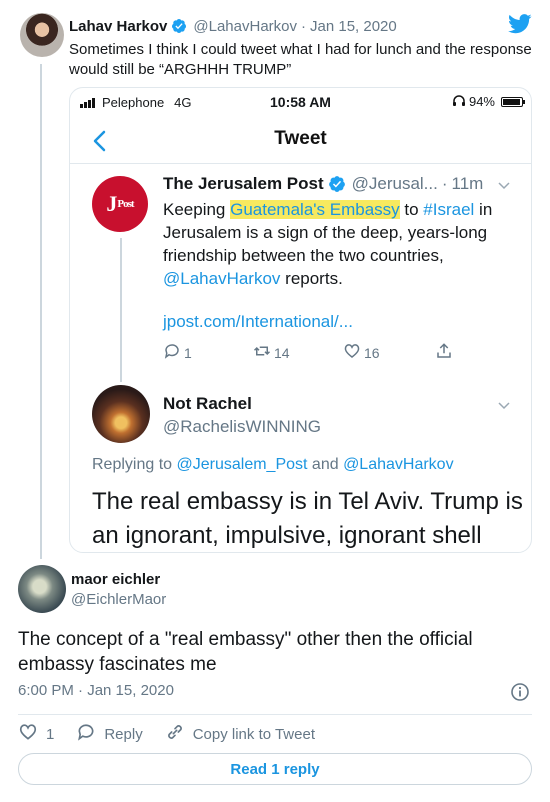  What do you see at coordinates (118, 26) in the screenshot?
I see `author-name: Lahav Harkov` at bounding box center [118, 26].